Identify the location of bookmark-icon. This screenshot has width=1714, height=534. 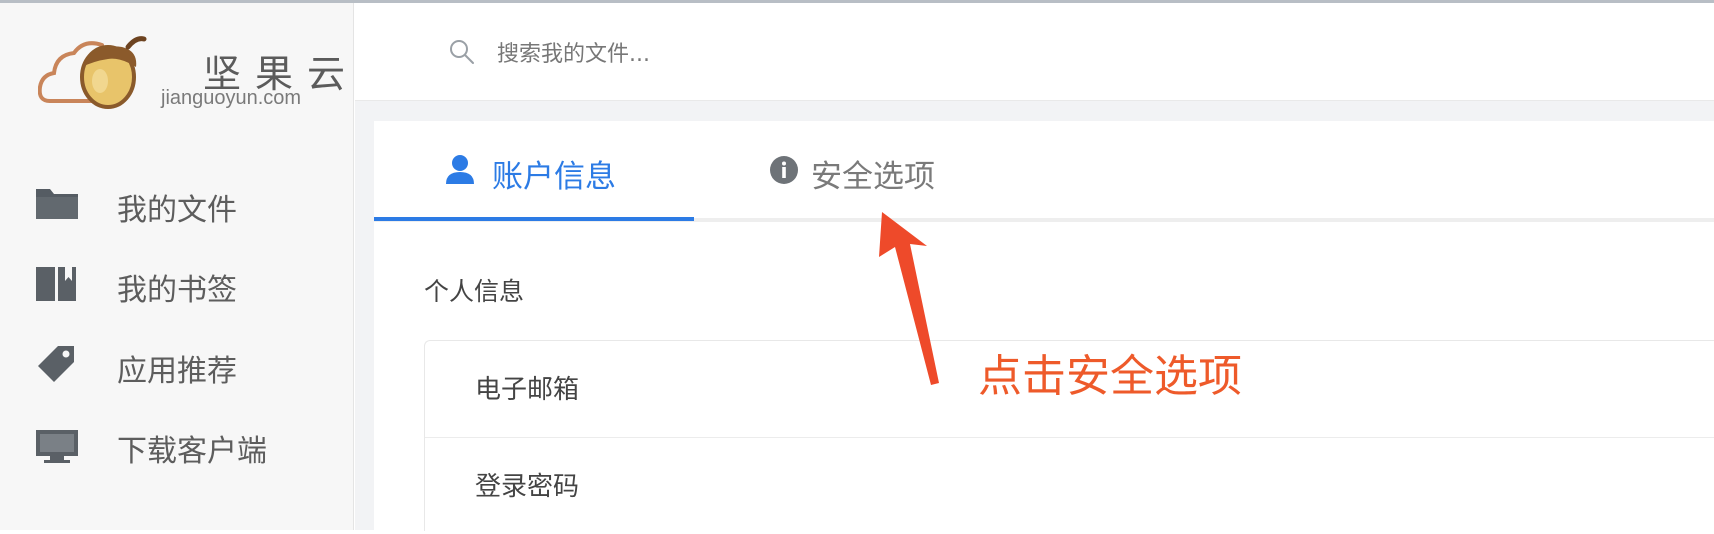
(56, 284).